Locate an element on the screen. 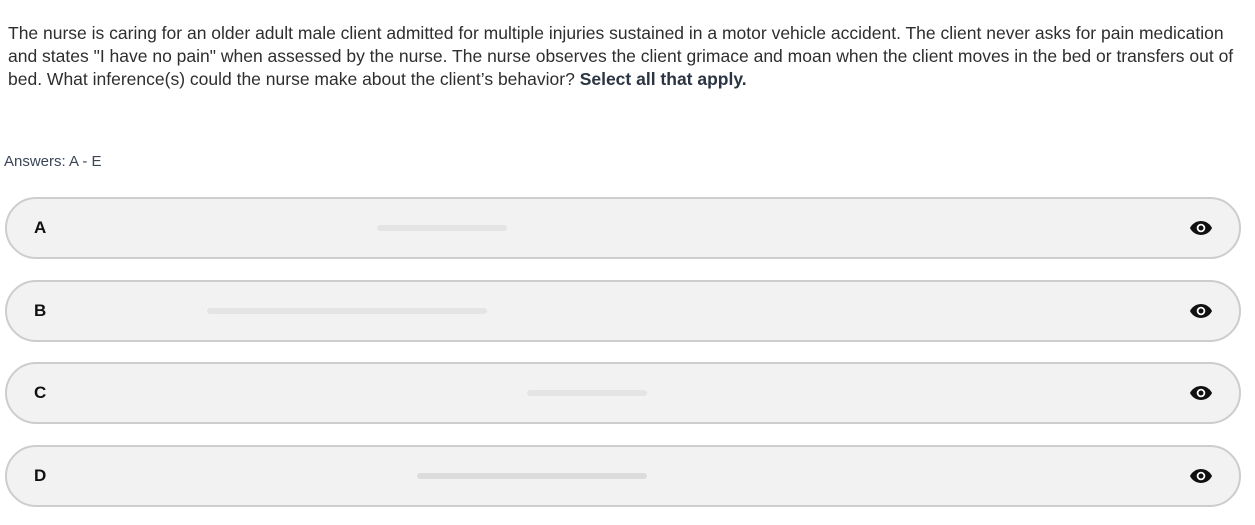 The width and height of the screenshot is (1255, 525). answer-option-d: D is located at coordinates (623, 476).